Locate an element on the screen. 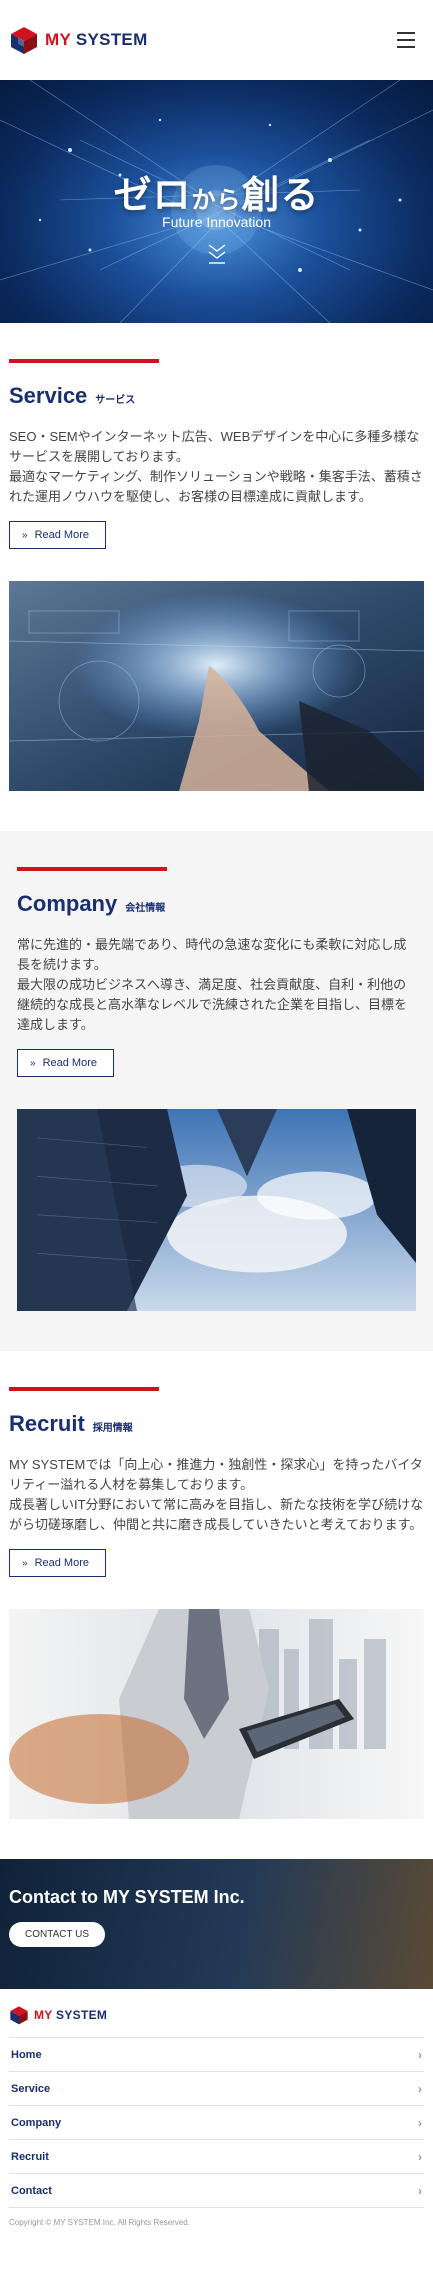  hero-banner: ゼロから創る Future Innovation is located at coordinates (216, 201).